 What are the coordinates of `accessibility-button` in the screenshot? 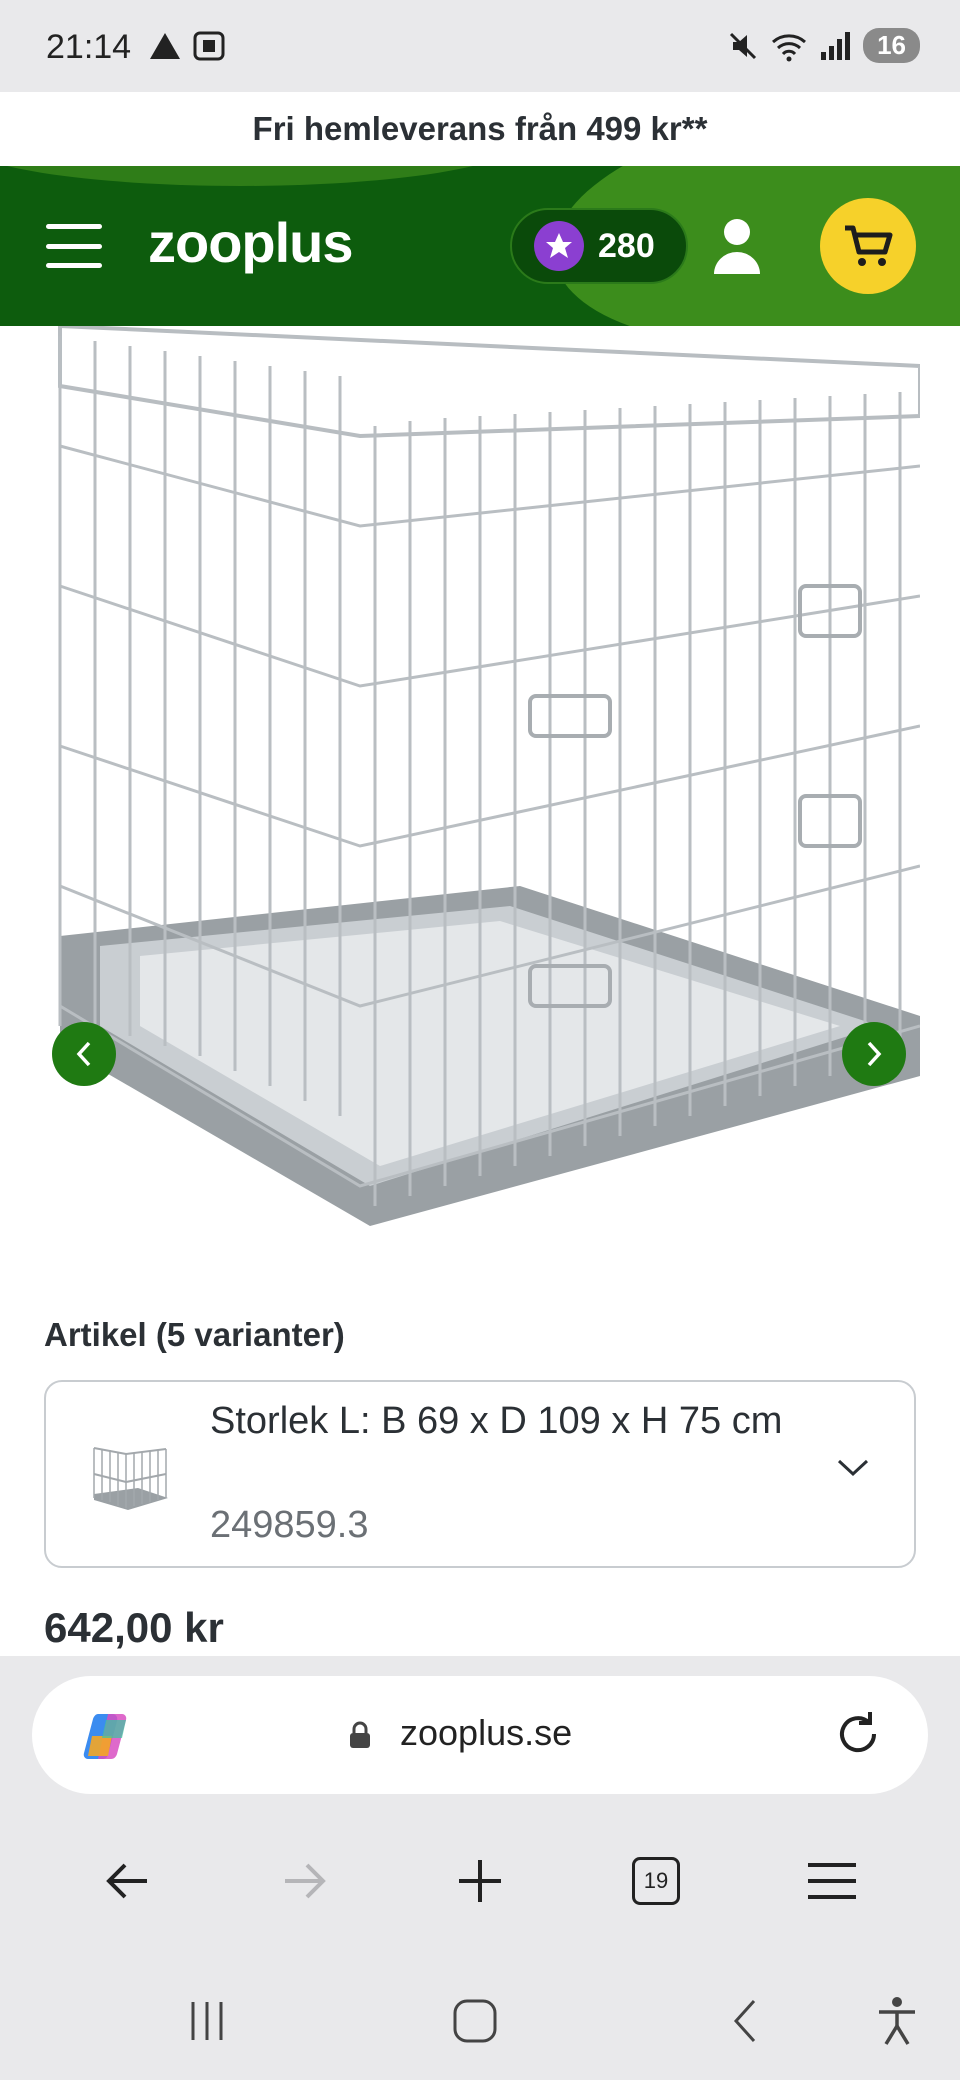 It's located at (897, 2021).